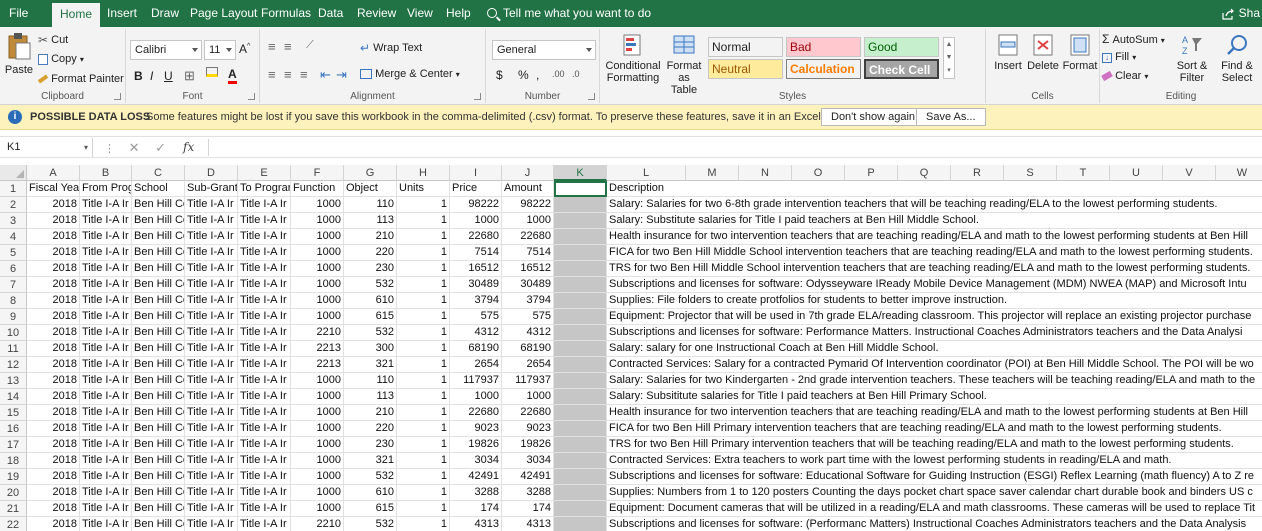 The height and width of the screenshot is (531, 1262). What do you see at coordinates (477, 96) in the screenshot?
I see `alignment-launcher` at bounding box center [477, 96].